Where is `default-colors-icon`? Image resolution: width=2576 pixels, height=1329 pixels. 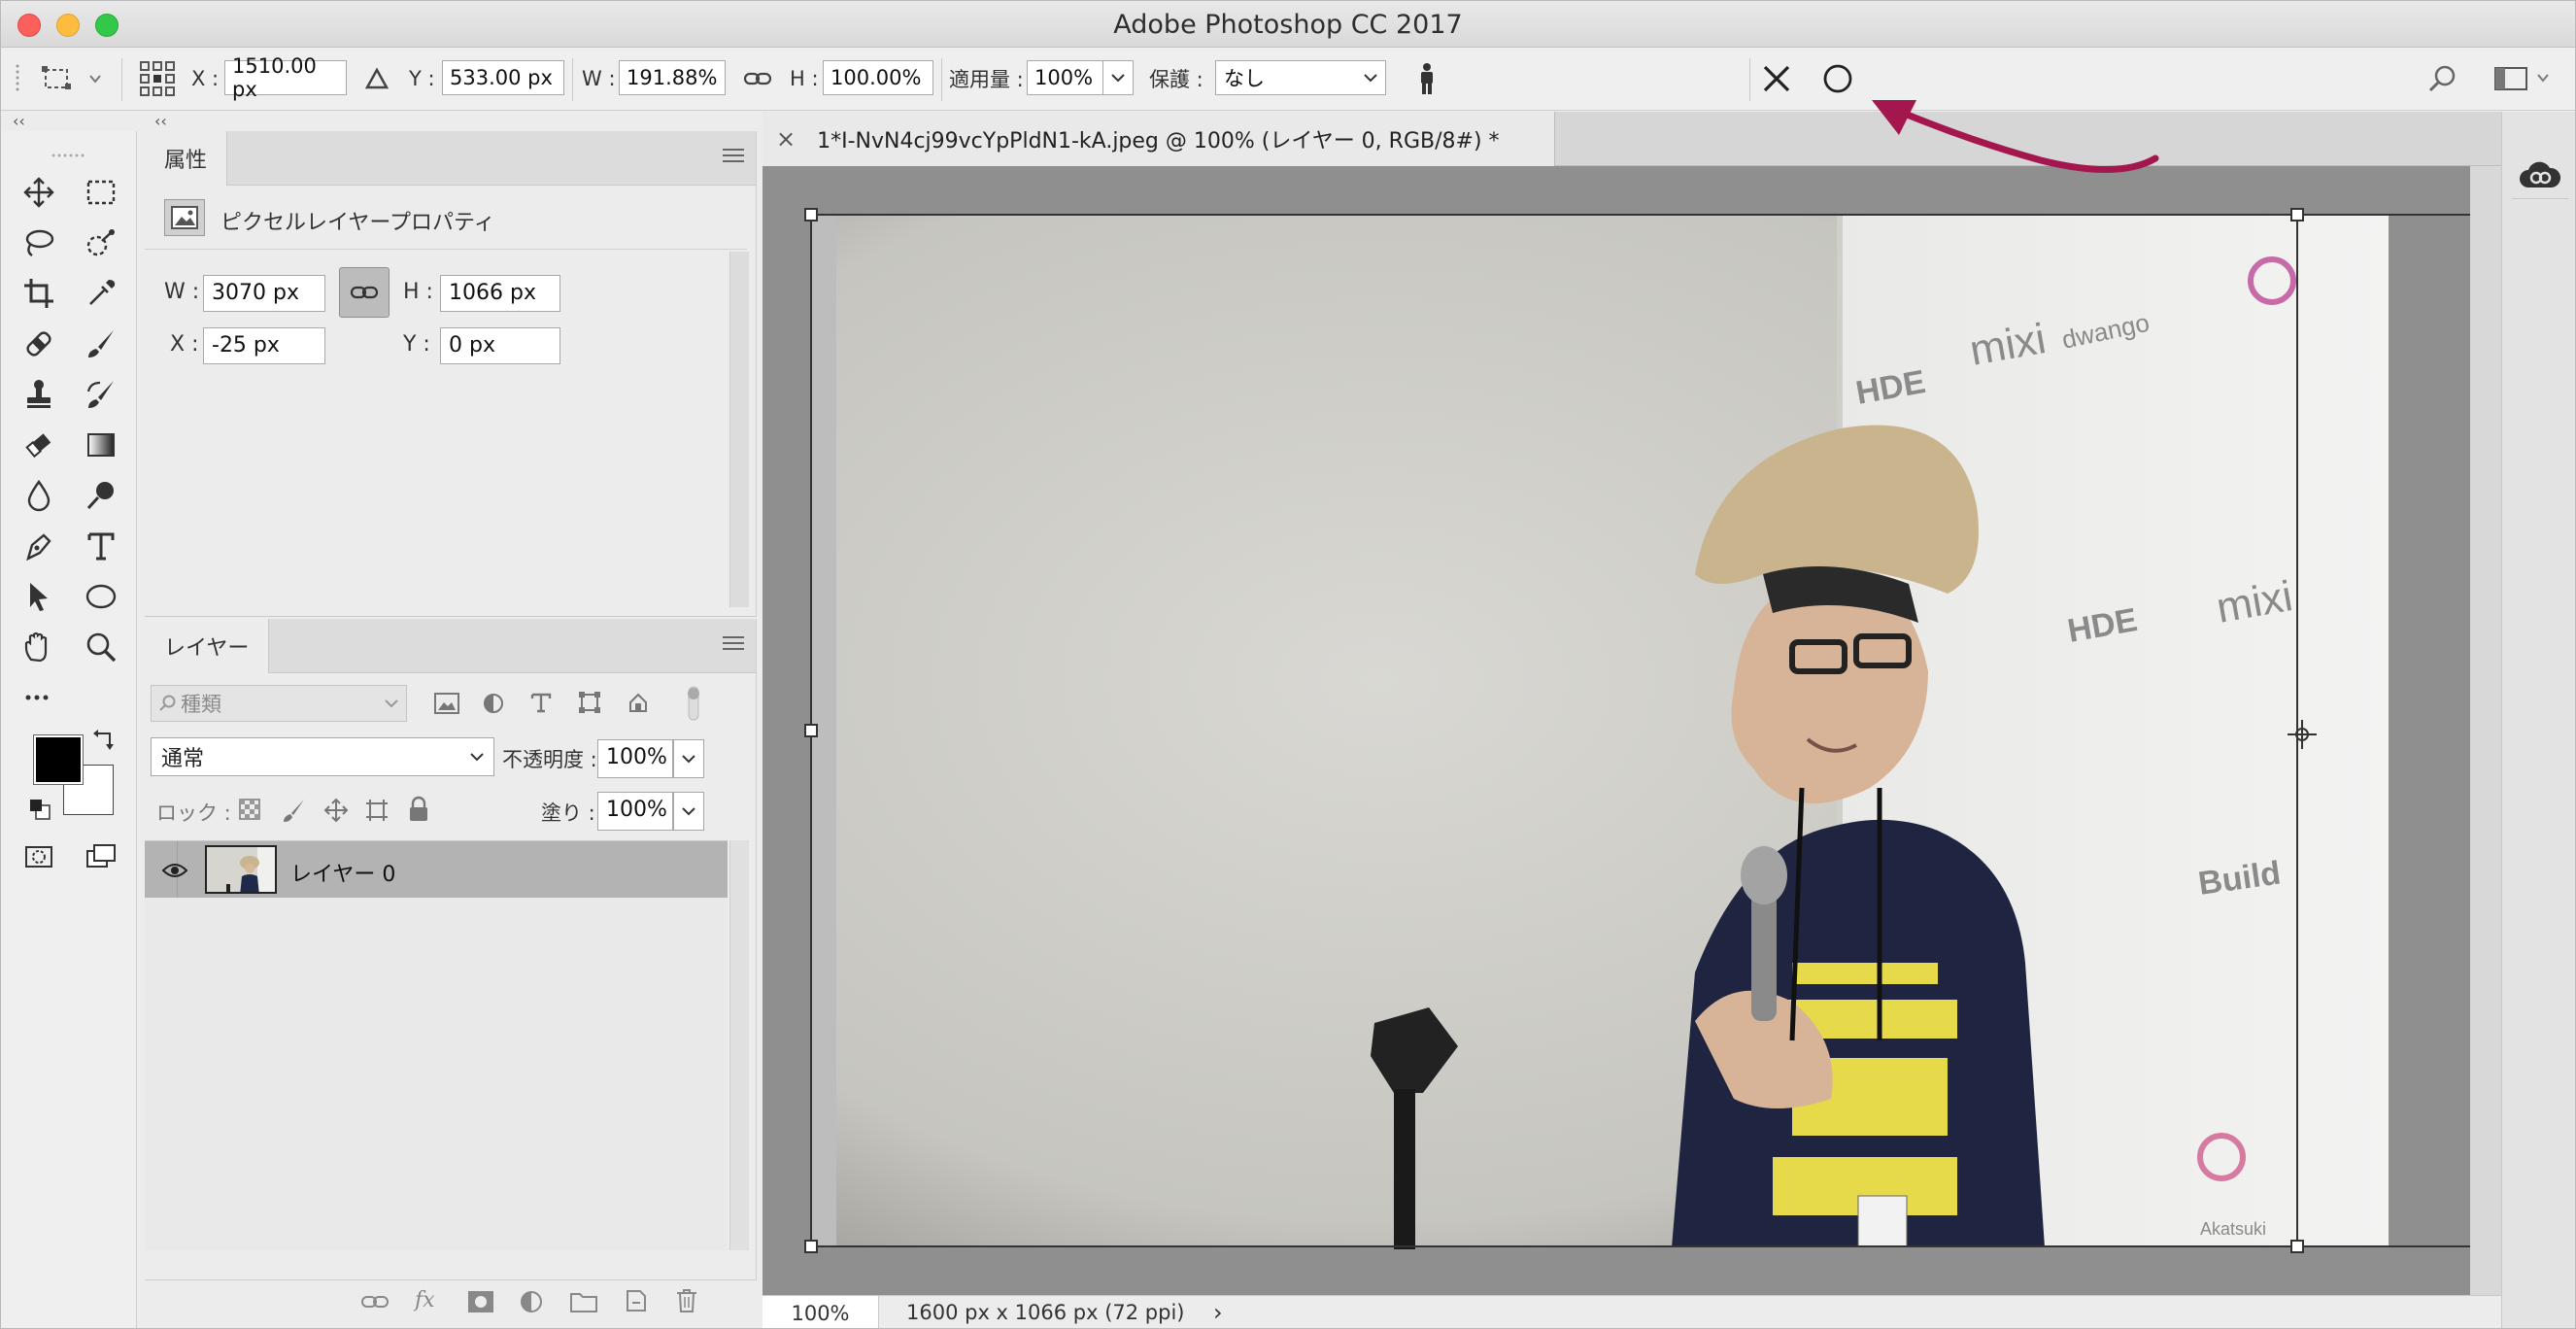
default-colors-icon is located at coordinates (39, 809).